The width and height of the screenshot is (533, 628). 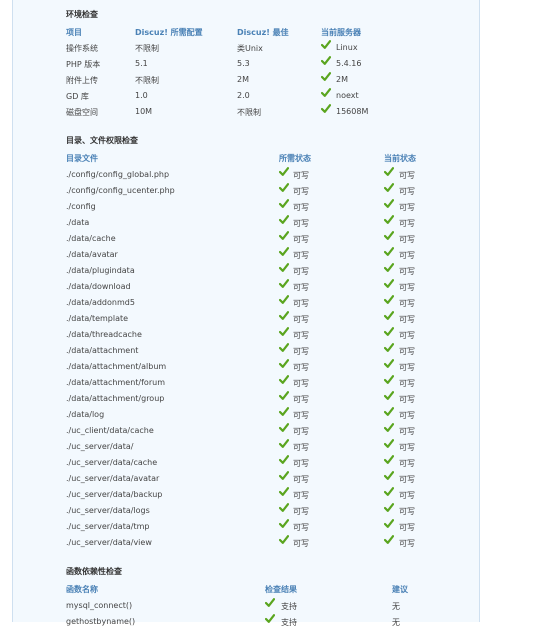 What do you see at coordinates (82, 589) in the screenshot?
I see `funcs-header-0: 函数名称` at bounding box center [82, 589].